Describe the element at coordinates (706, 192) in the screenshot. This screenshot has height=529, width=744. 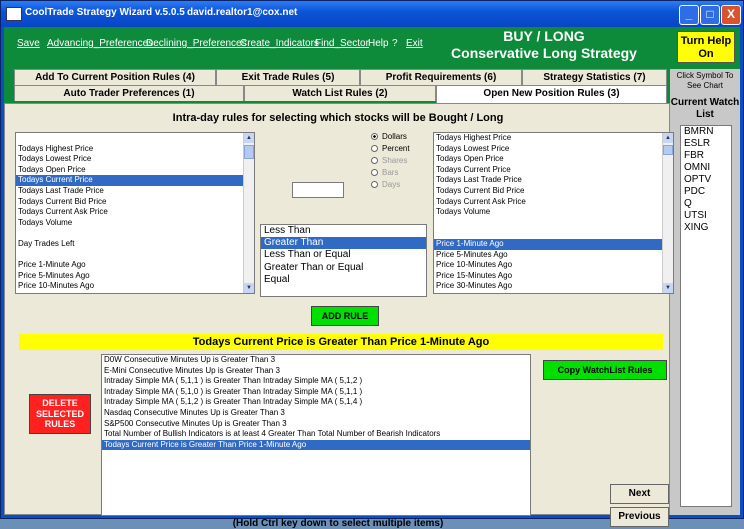
I see `watchlist-symbol: PDC` at that location.